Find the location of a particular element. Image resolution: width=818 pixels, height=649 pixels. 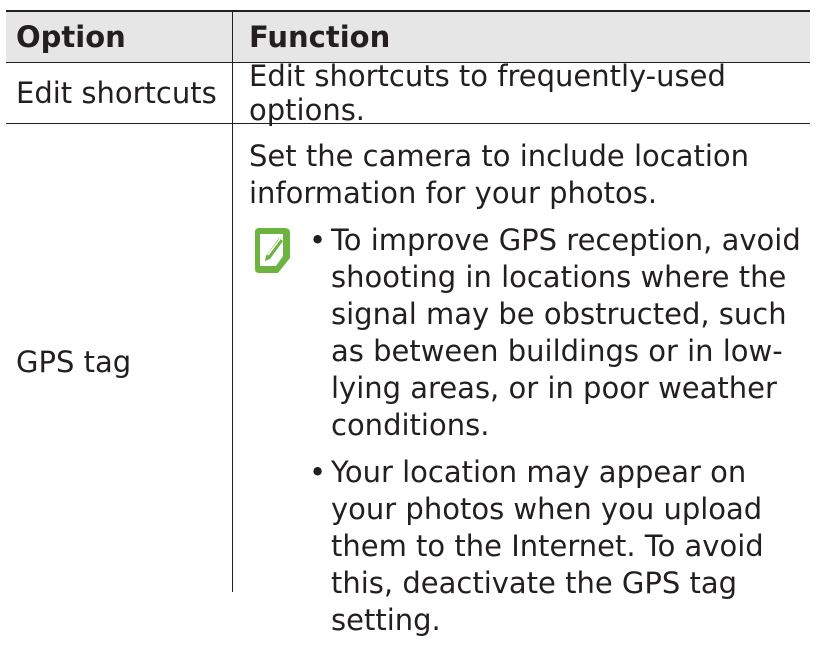

header-option: Option is located at coordinates (71, 37).